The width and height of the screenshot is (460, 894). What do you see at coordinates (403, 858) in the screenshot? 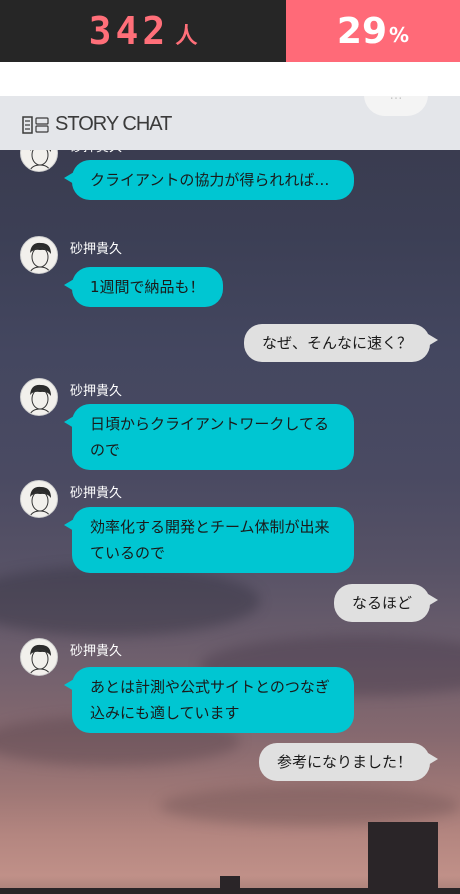
I see `building` at bounding box center [403, 858].